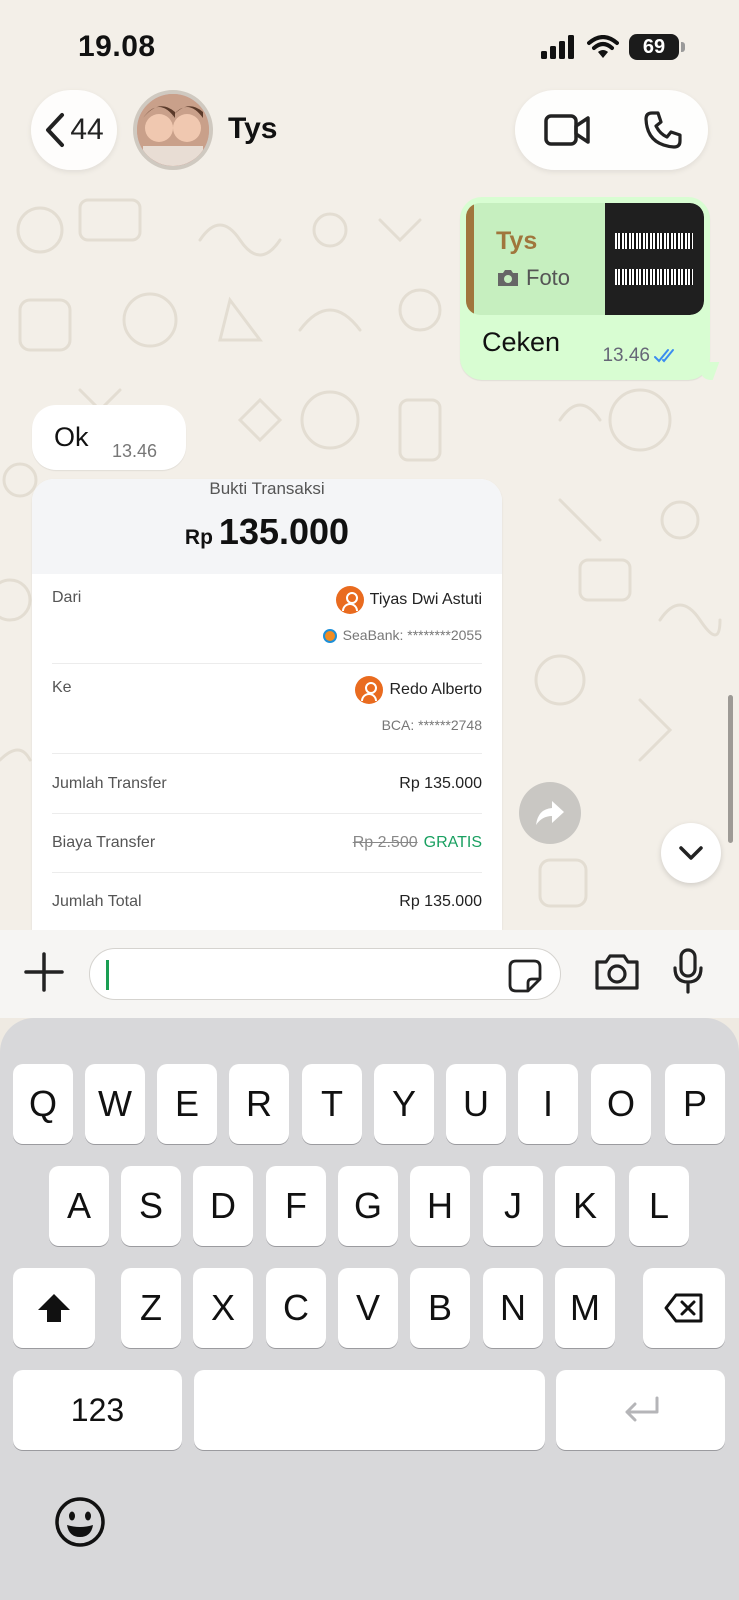 The width and height of the screenshot is (739, 1600). I want to click on outgoing-message-text: Ceken, so click(521, 342).